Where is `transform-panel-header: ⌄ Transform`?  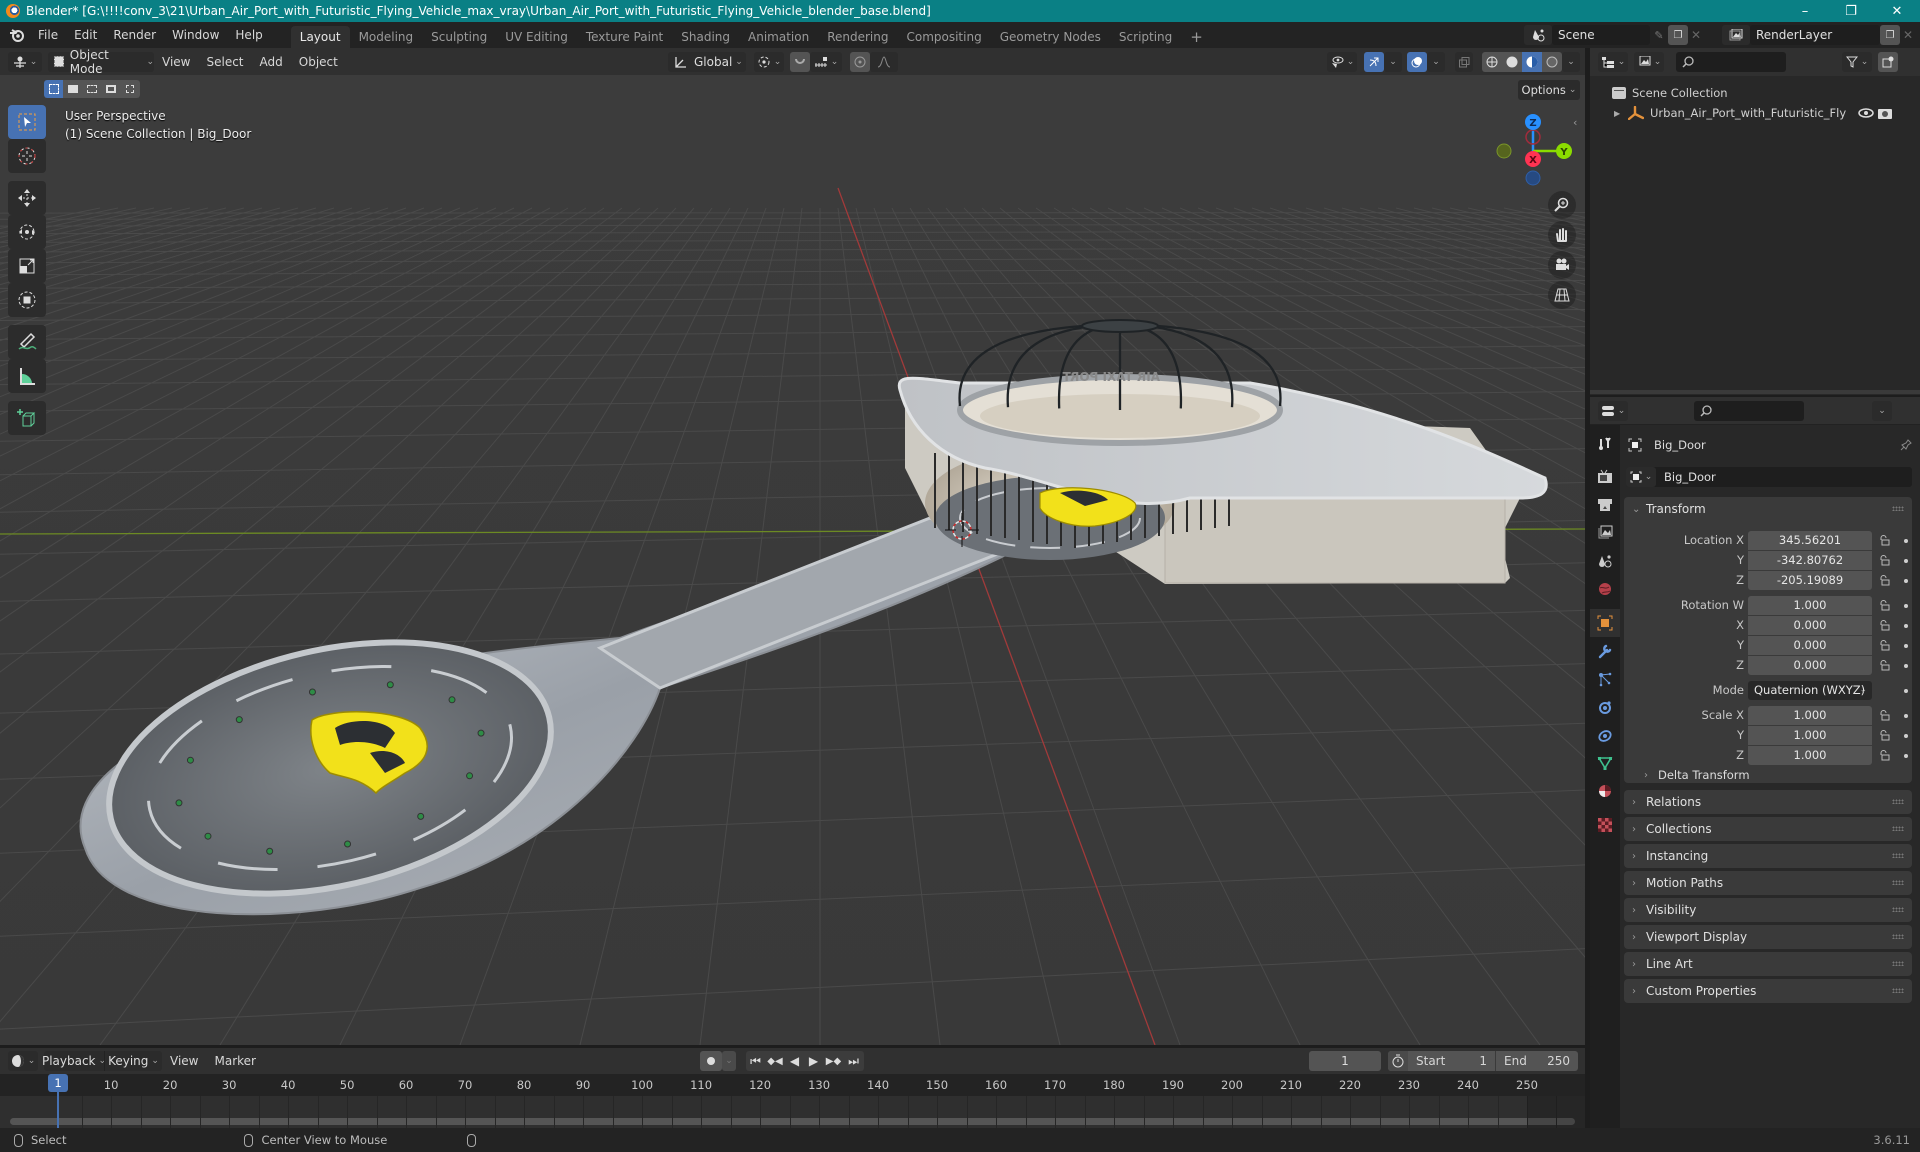 transform-panel-header: ⌄ Transform is located at coordinates (1768, 509).